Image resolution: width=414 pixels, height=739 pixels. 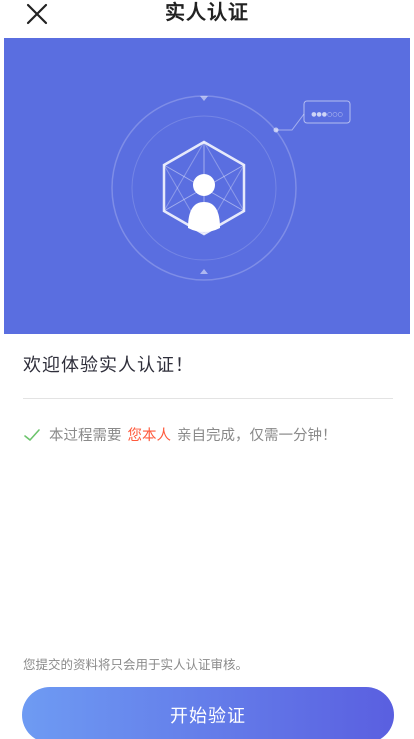 I want to click on notice-highlight: 您本人, so click(x=149, y=436).